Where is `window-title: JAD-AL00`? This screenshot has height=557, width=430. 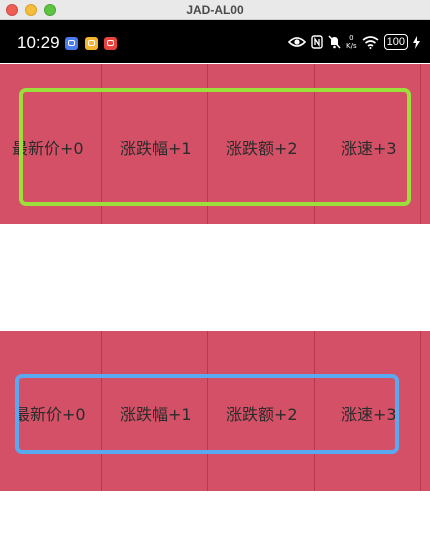
window-title: JAD-AL00 is located at coordinates (215, 10).